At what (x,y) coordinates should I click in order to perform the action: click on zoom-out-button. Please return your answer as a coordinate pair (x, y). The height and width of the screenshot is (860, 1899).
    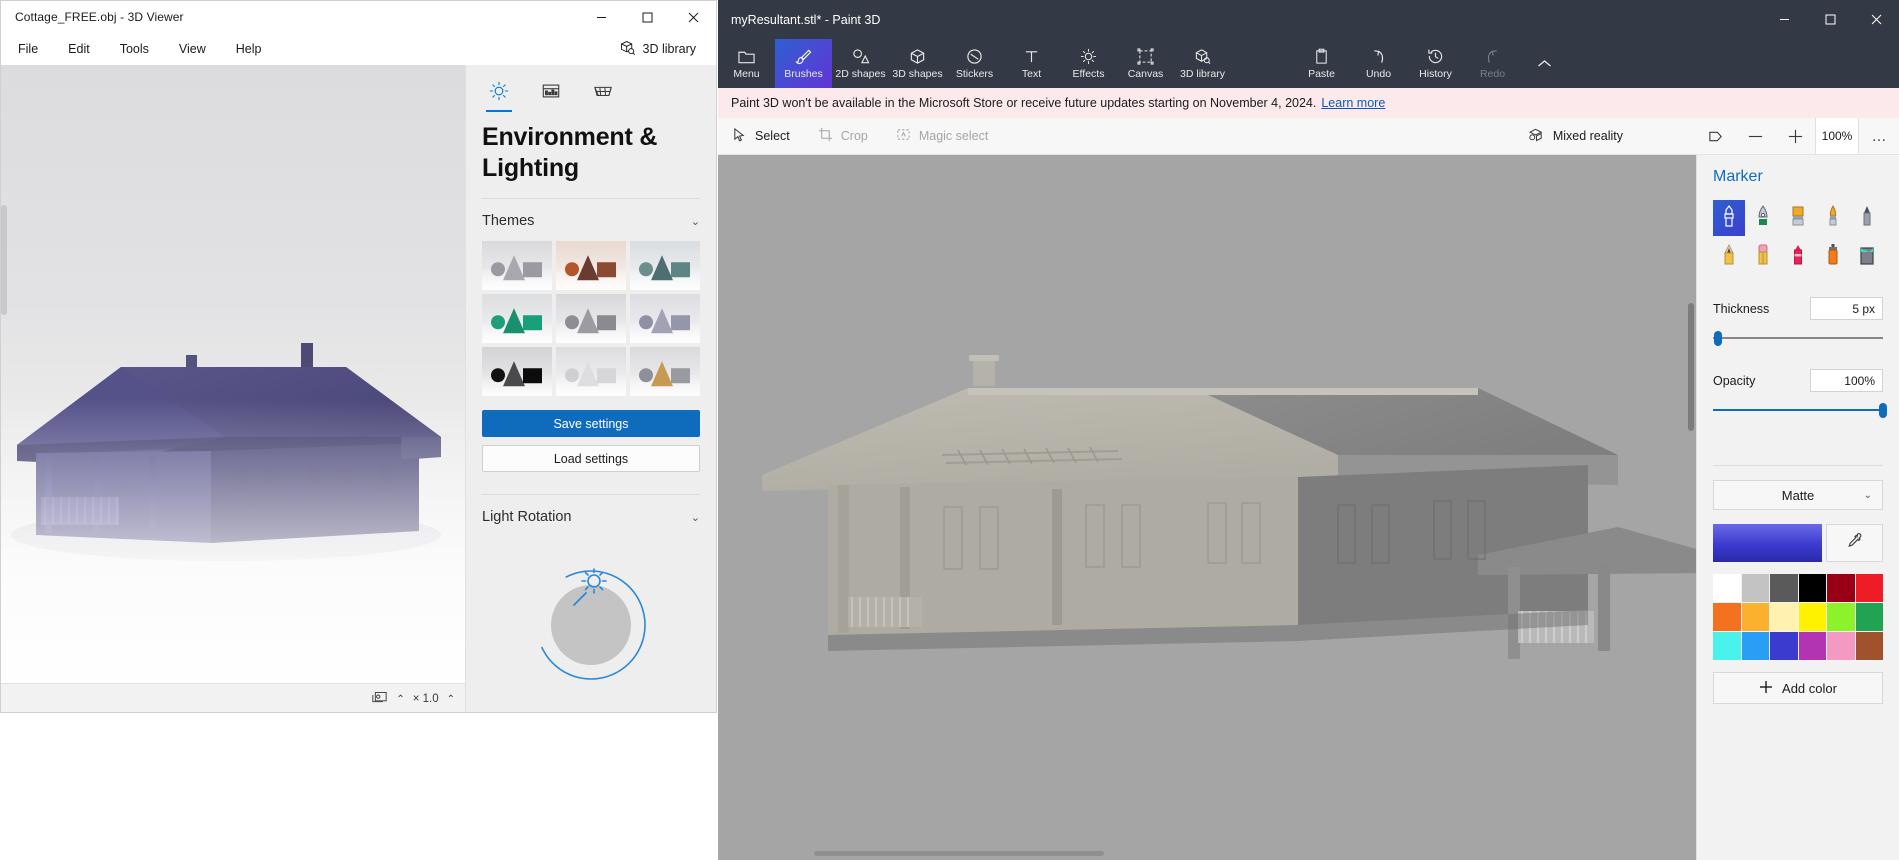
    Looking at the image, I should click on (1755, 136).